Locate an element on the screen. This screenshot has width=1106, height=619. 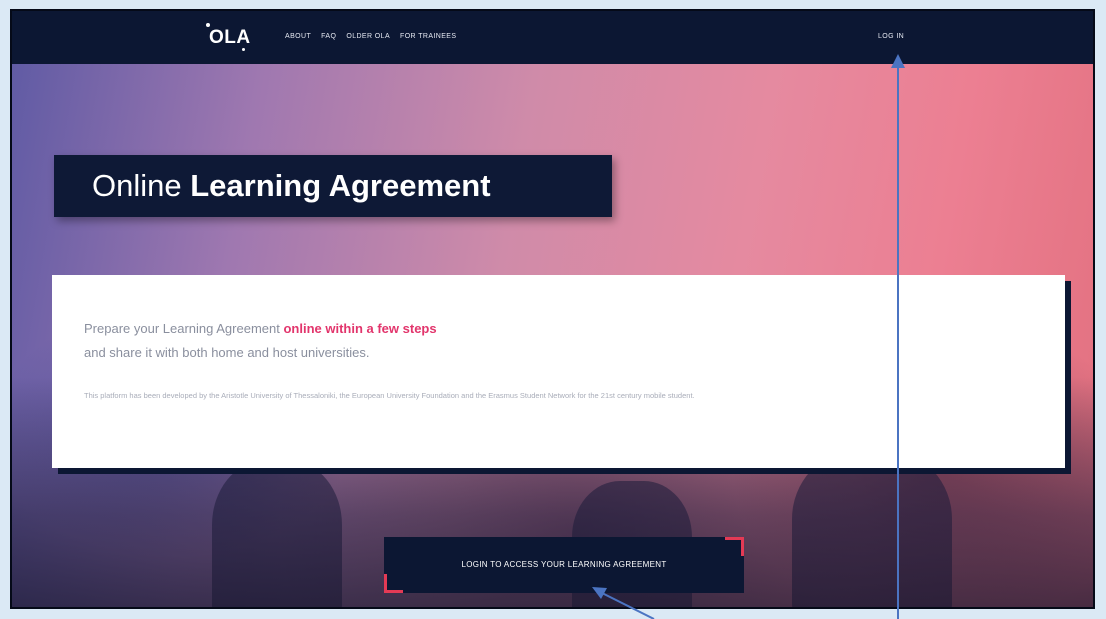
logo-dot-icon is located at coordinates (243, 49).